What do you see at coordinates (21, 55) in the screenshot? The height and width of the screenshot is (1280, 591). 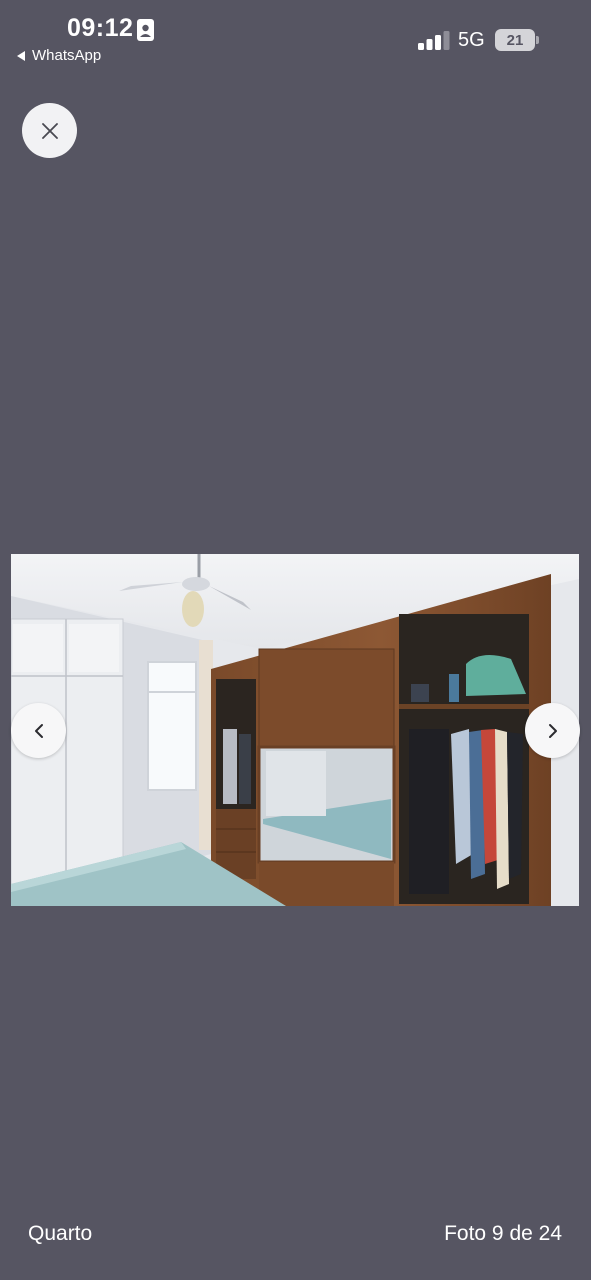 I see `back-triangle-icon` at bounding box center [21, 55].